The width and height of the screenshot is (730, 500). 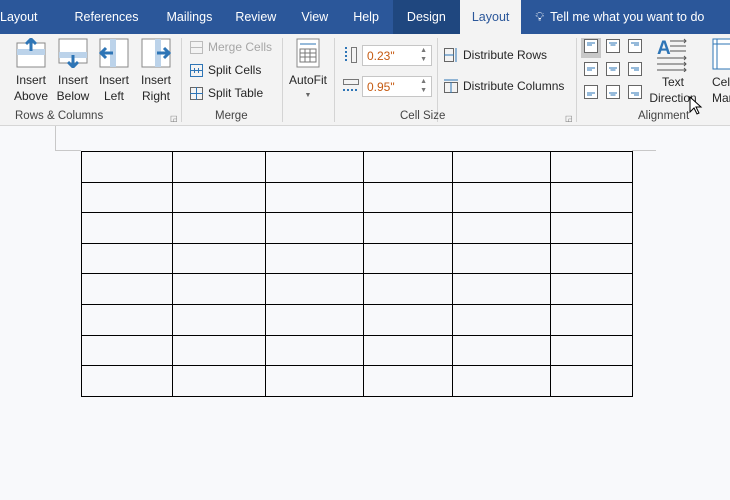 I want to click on split-table-button: Split Table, so click(x=226, y=93).